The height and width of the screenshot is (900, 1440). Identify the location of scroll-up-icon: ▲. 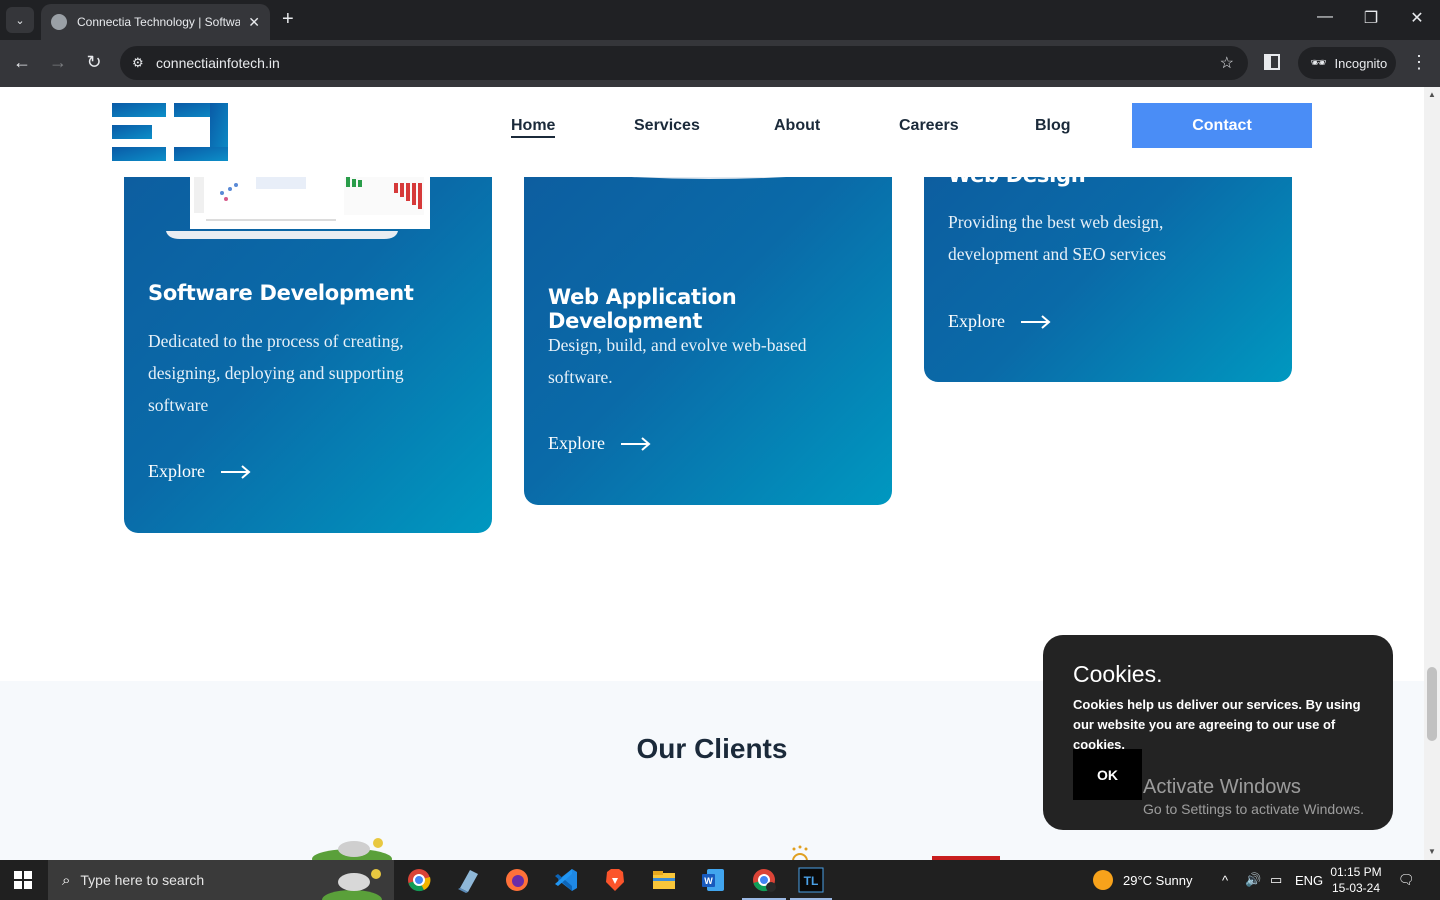
(1432, 94).